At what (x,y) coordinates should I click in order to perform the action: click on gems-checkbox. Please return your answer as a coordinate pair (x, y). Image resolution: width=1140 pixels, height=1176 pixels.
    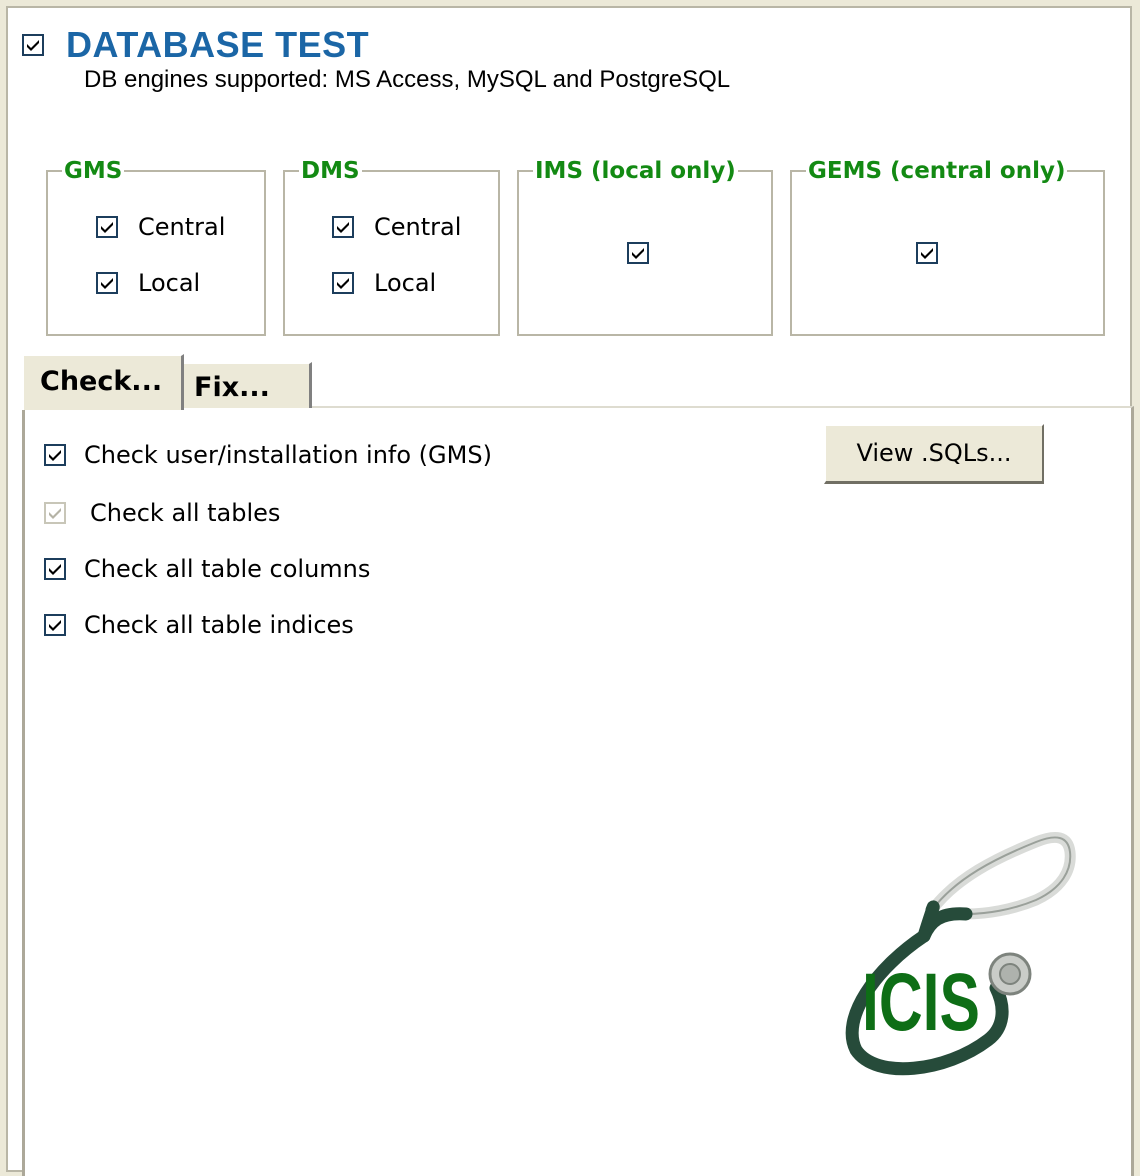
    Looking at the image, I should click on (927, 253).